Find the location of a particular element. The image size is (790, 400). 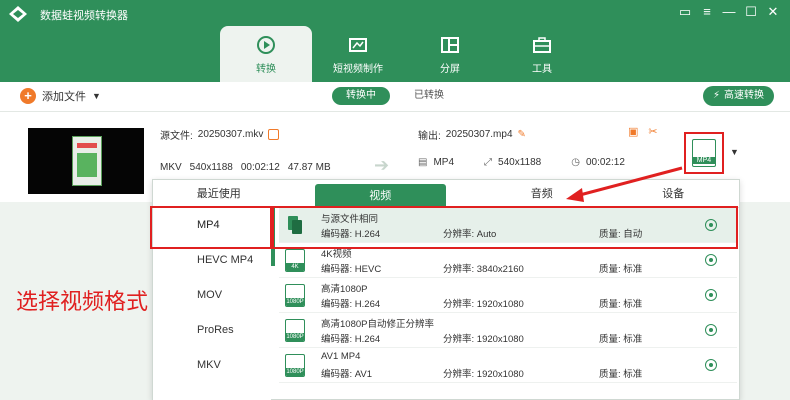

source-size: 47.87 MB is located at coordinates (309, 167).